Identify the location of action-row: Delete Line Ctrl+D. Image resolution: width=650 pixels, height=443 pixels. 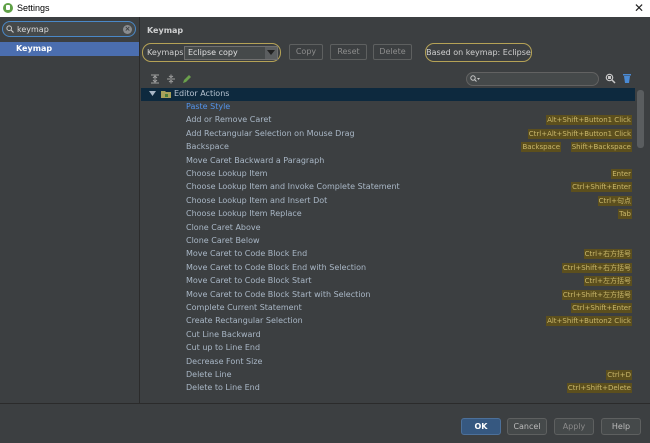
(388, 375).